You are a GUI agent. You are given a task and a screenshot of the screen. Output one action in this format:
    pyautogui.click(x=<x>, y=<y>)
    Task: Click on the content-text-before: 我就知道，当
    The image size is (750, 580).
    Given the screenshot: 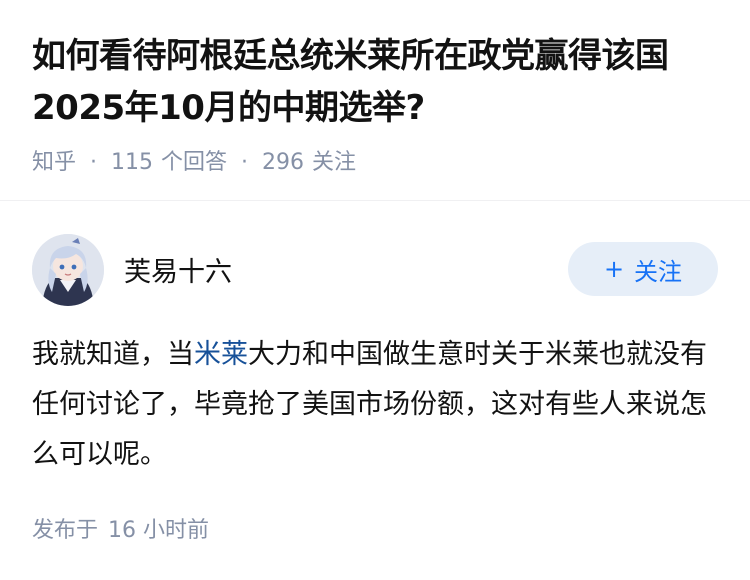 What is the action you would take?
    pyautogui.click(x=113, y=354)
    